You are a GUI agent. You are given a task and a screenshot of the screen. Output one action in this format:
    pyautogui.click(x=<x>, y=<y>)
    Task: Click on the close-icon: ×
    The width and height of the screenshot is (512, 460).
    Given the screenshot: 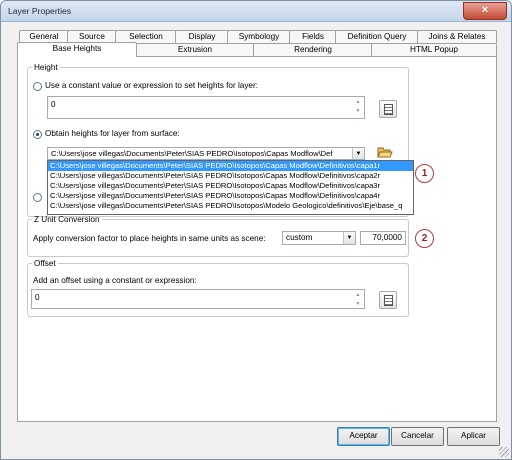 What is the action you would take?
    pyautogui.click(x=485, y=10)
    